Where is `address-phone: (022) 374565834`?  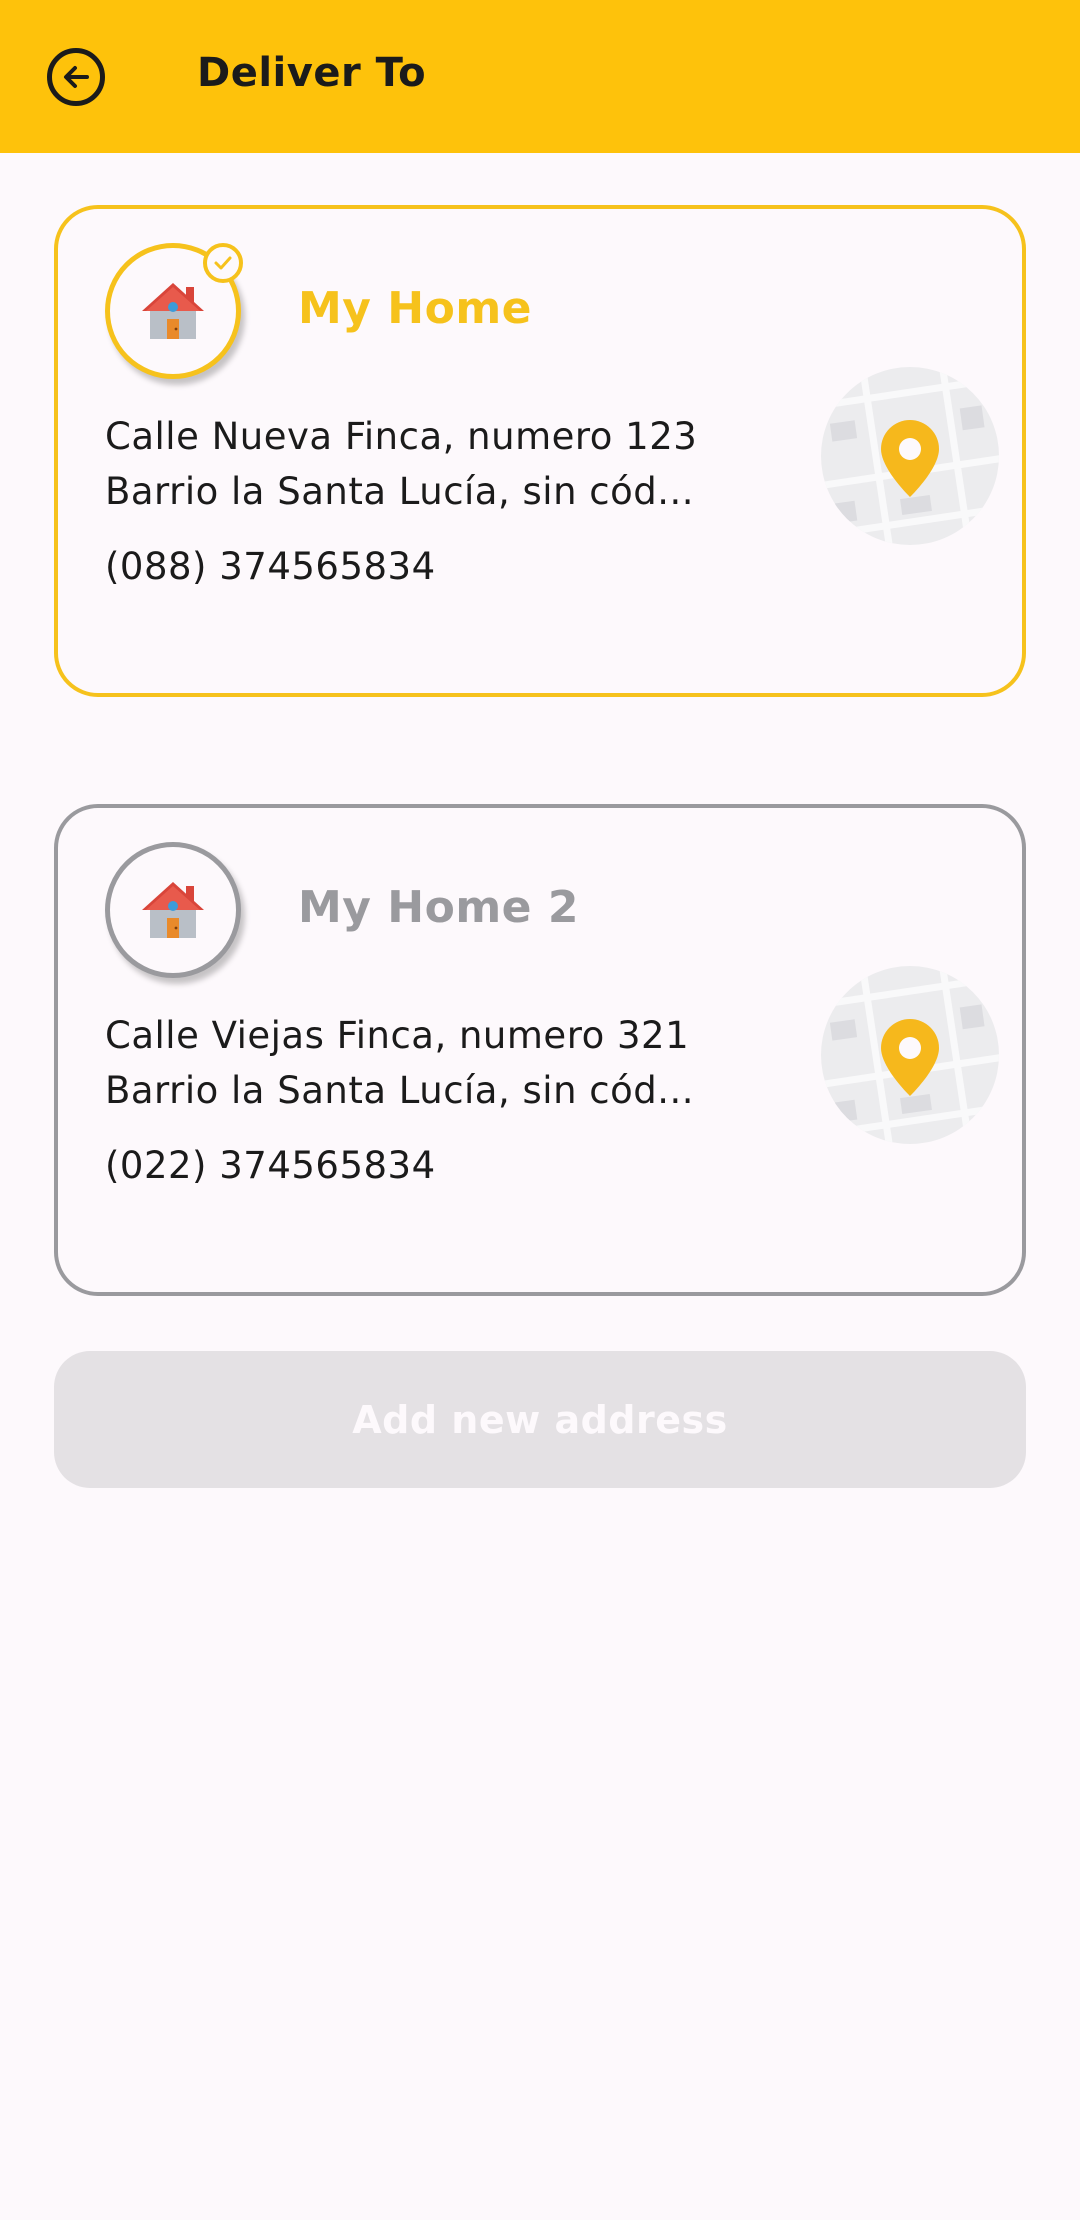
address-phone: (022) 374565834 is located at coordinates (270, 1165).